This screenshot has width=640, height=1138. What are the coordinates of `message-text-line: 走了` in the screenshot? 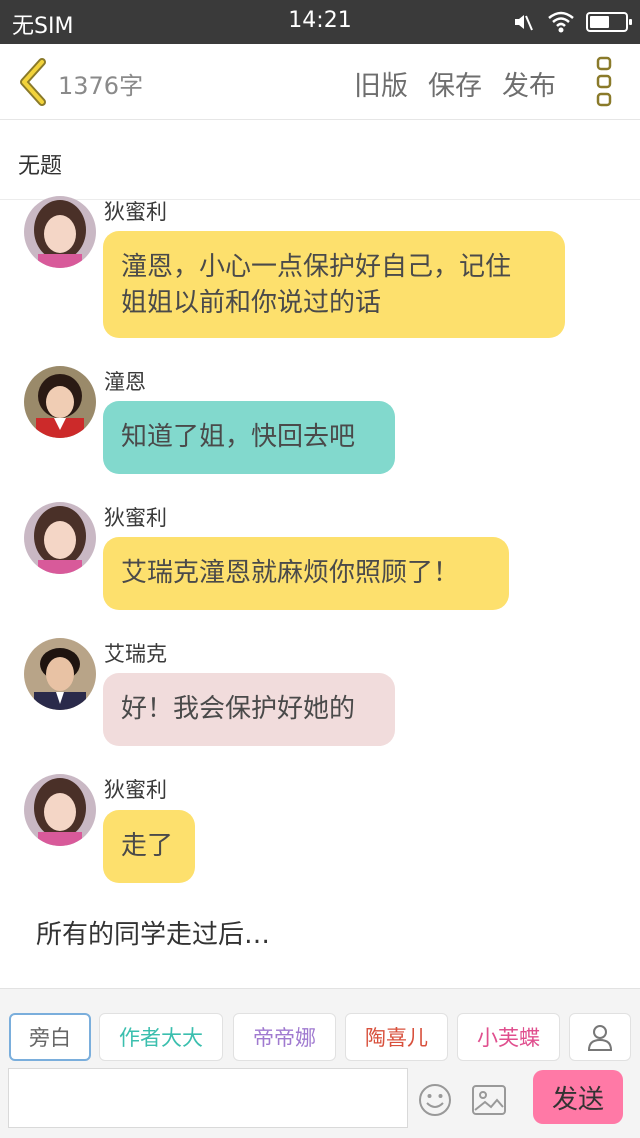 It's located at (147, 846).